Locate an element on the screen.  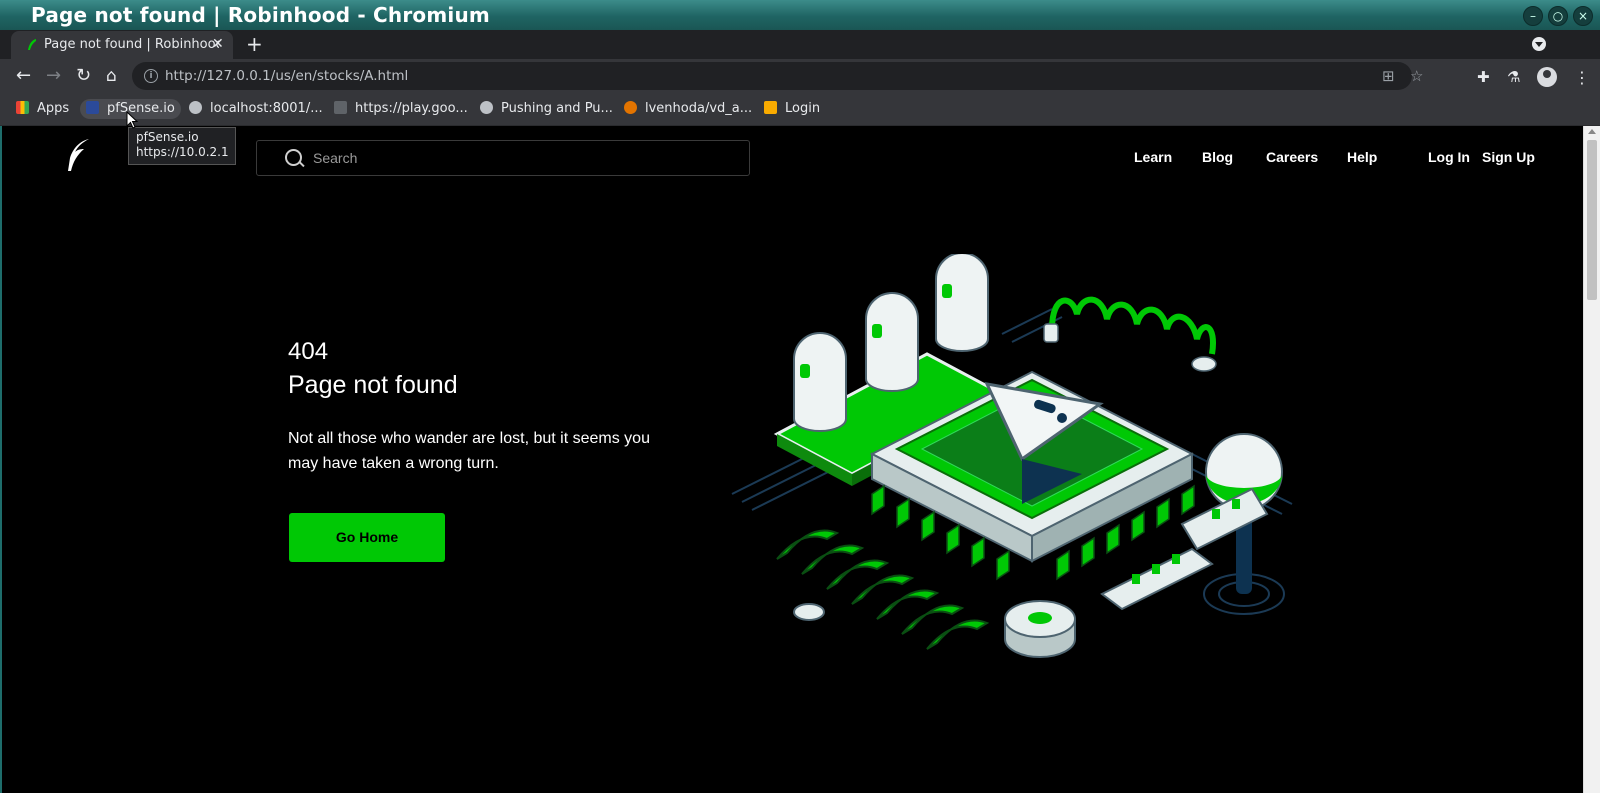
menu-dots-icon: ⋮ is located at coordinates (1582, 77).